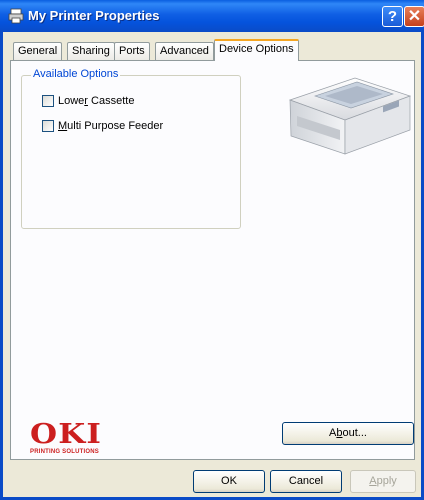 The height and width of the screenshot is (500, 424). Describe the element at coordinates (94, 15) in the screenshot. I see `window-title: My Printer Properties` at that location.